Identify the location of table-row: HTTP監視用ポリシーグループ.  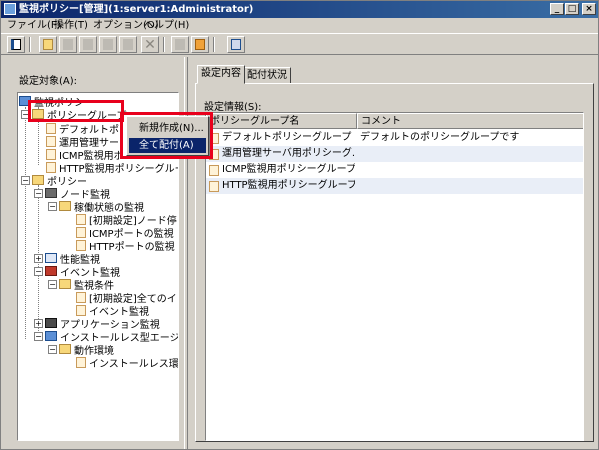
(394, 186).